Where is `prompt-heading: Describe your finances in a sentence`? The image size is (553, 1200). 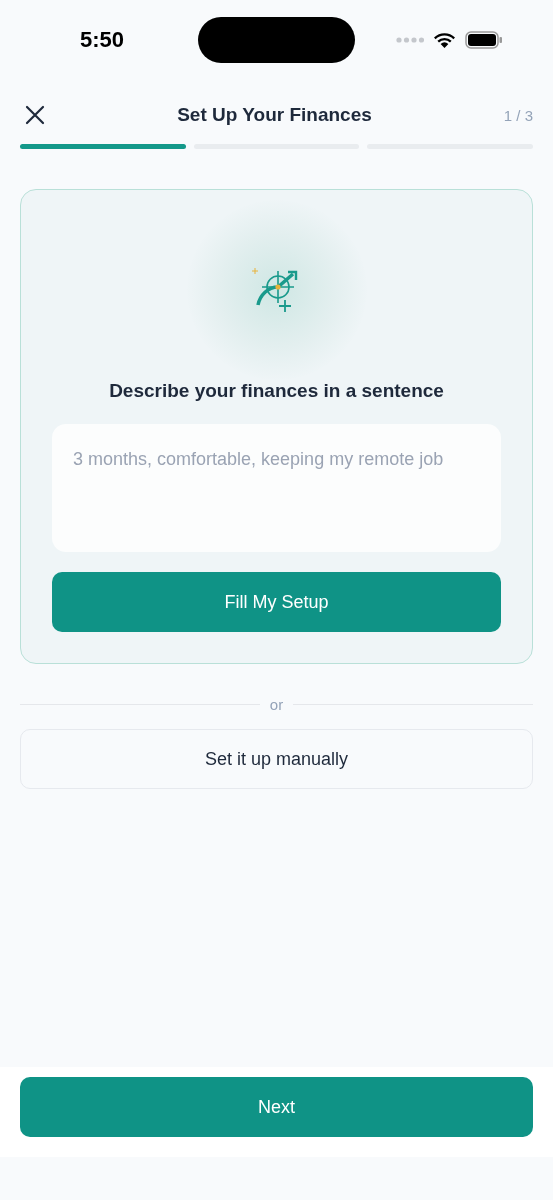 prompt-heading: Describe your finances in a sentence is located at coordinates (276, 391).